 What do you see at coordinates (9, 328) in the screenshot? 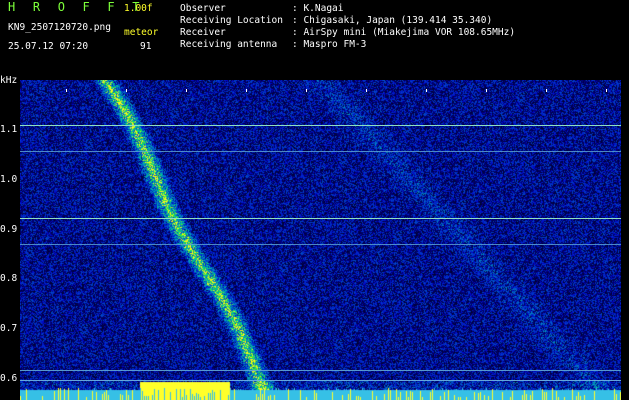
I see `y-tick-0.7: 0.7` at bounding box center [9, 328].